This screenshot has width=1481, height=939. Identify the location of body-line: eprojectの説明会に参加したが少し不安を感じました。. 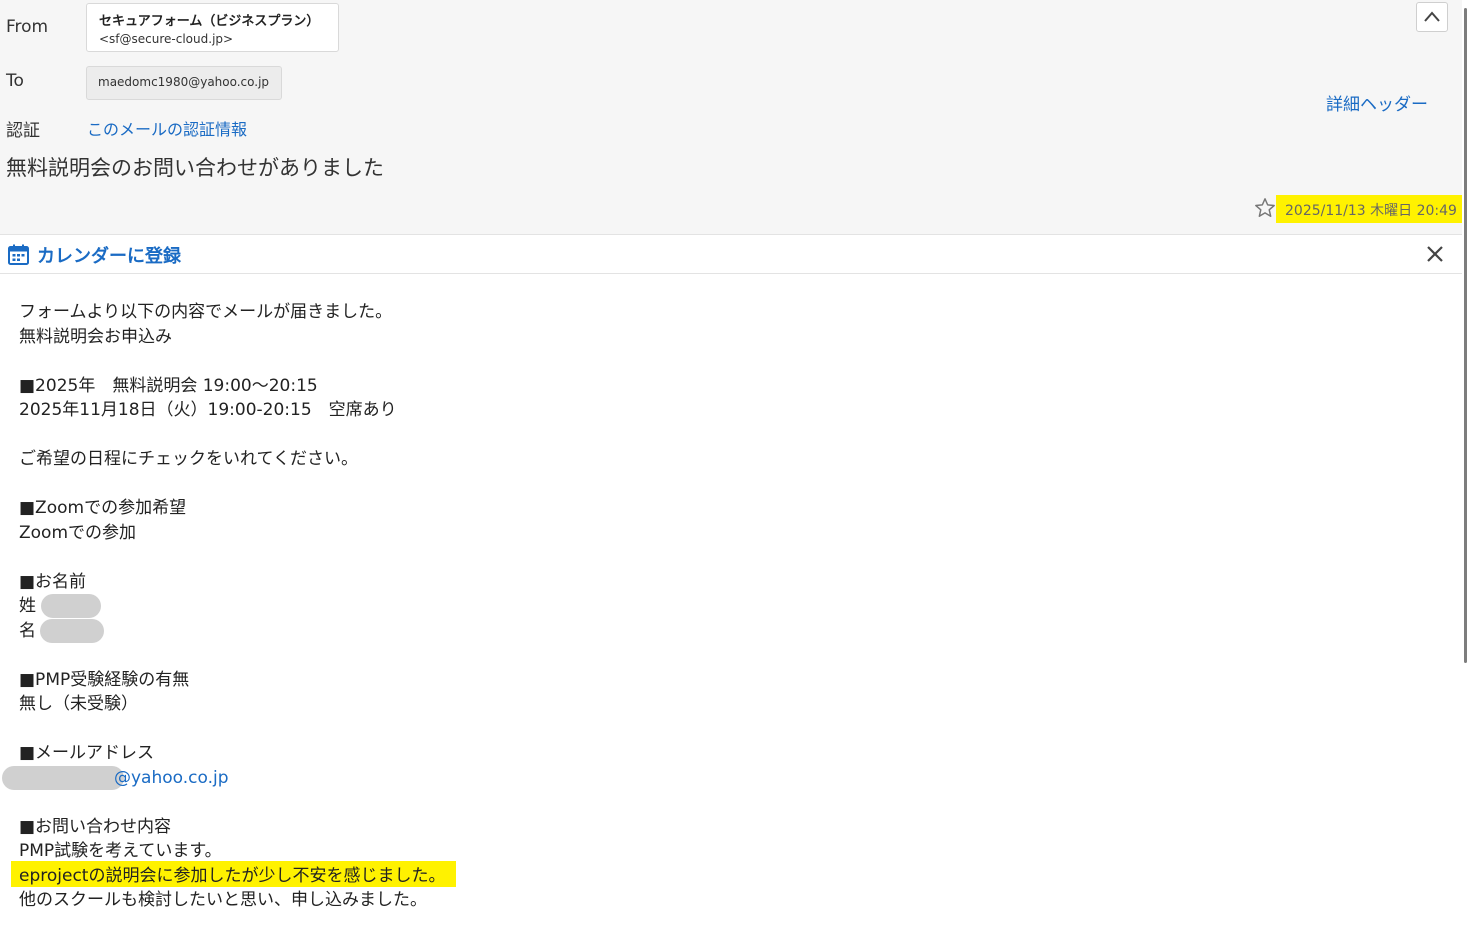
(232, 875).